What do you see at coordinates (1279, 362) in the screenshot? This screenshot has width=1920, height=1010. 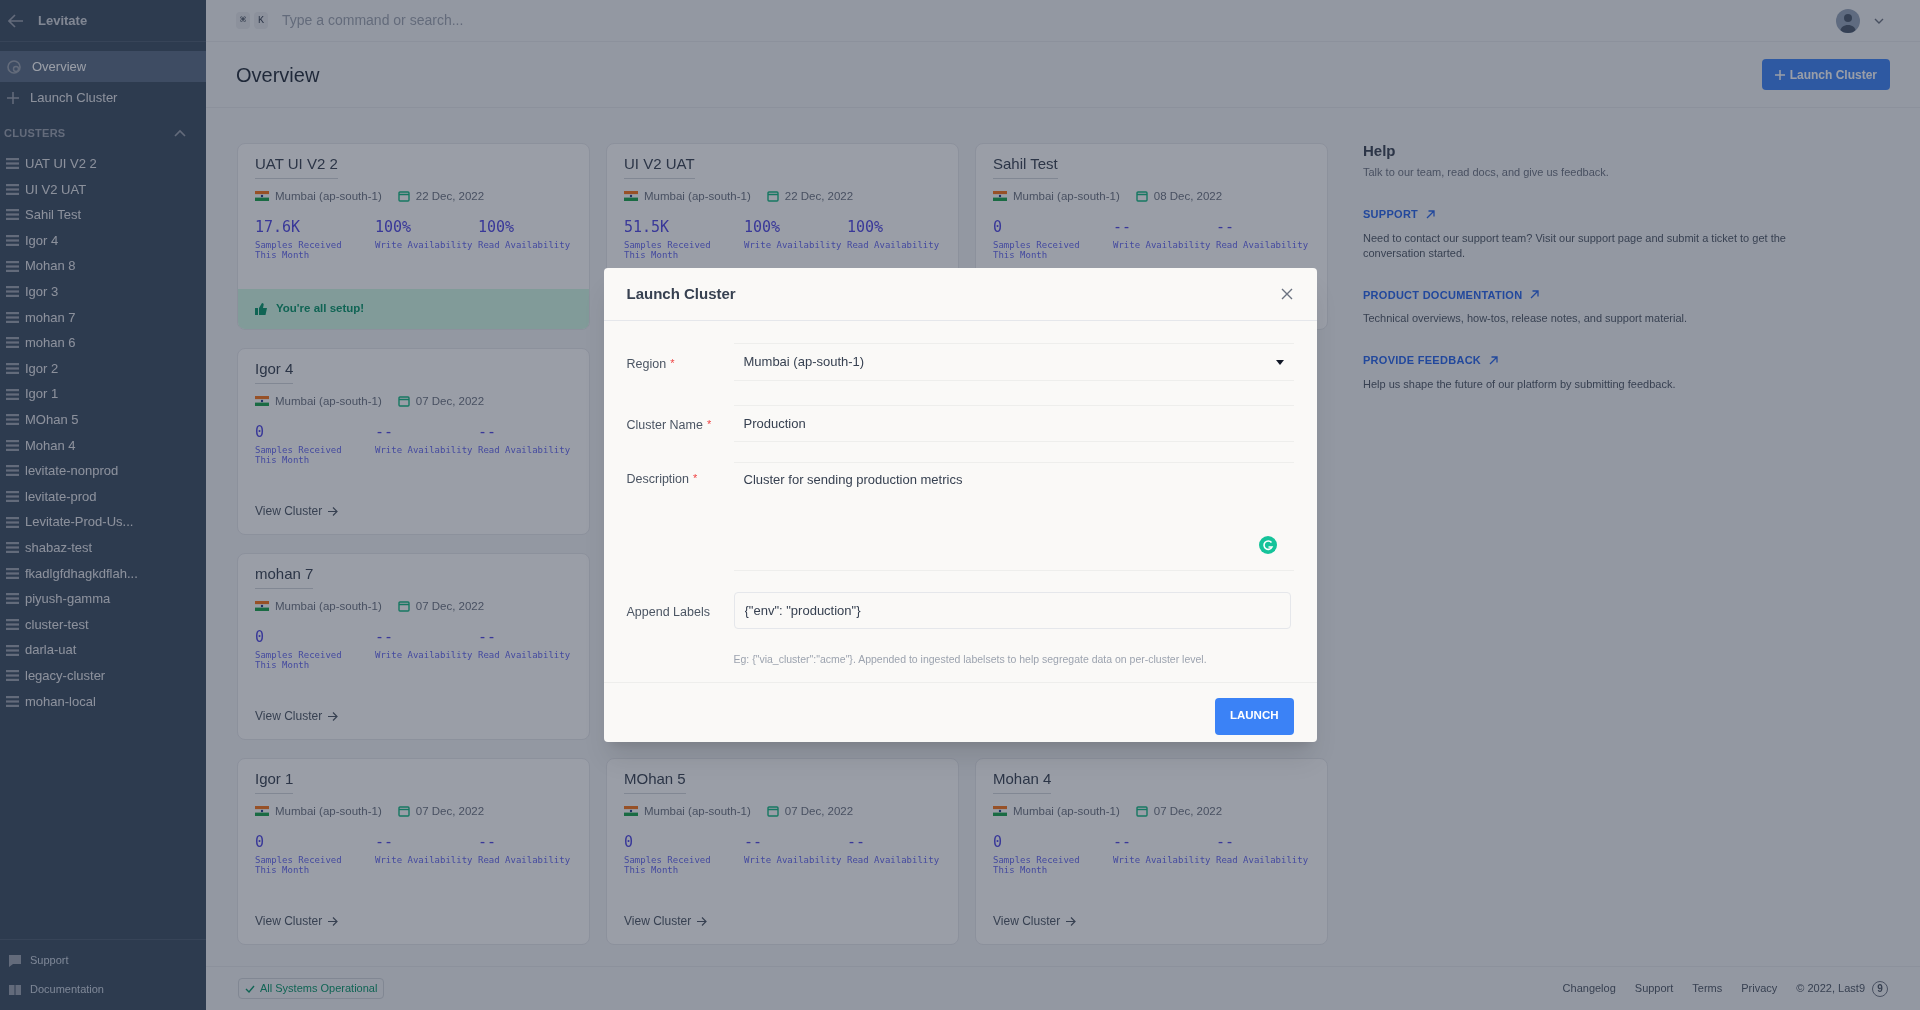 I see `caret-icon` at bounding box center [1279, 362].